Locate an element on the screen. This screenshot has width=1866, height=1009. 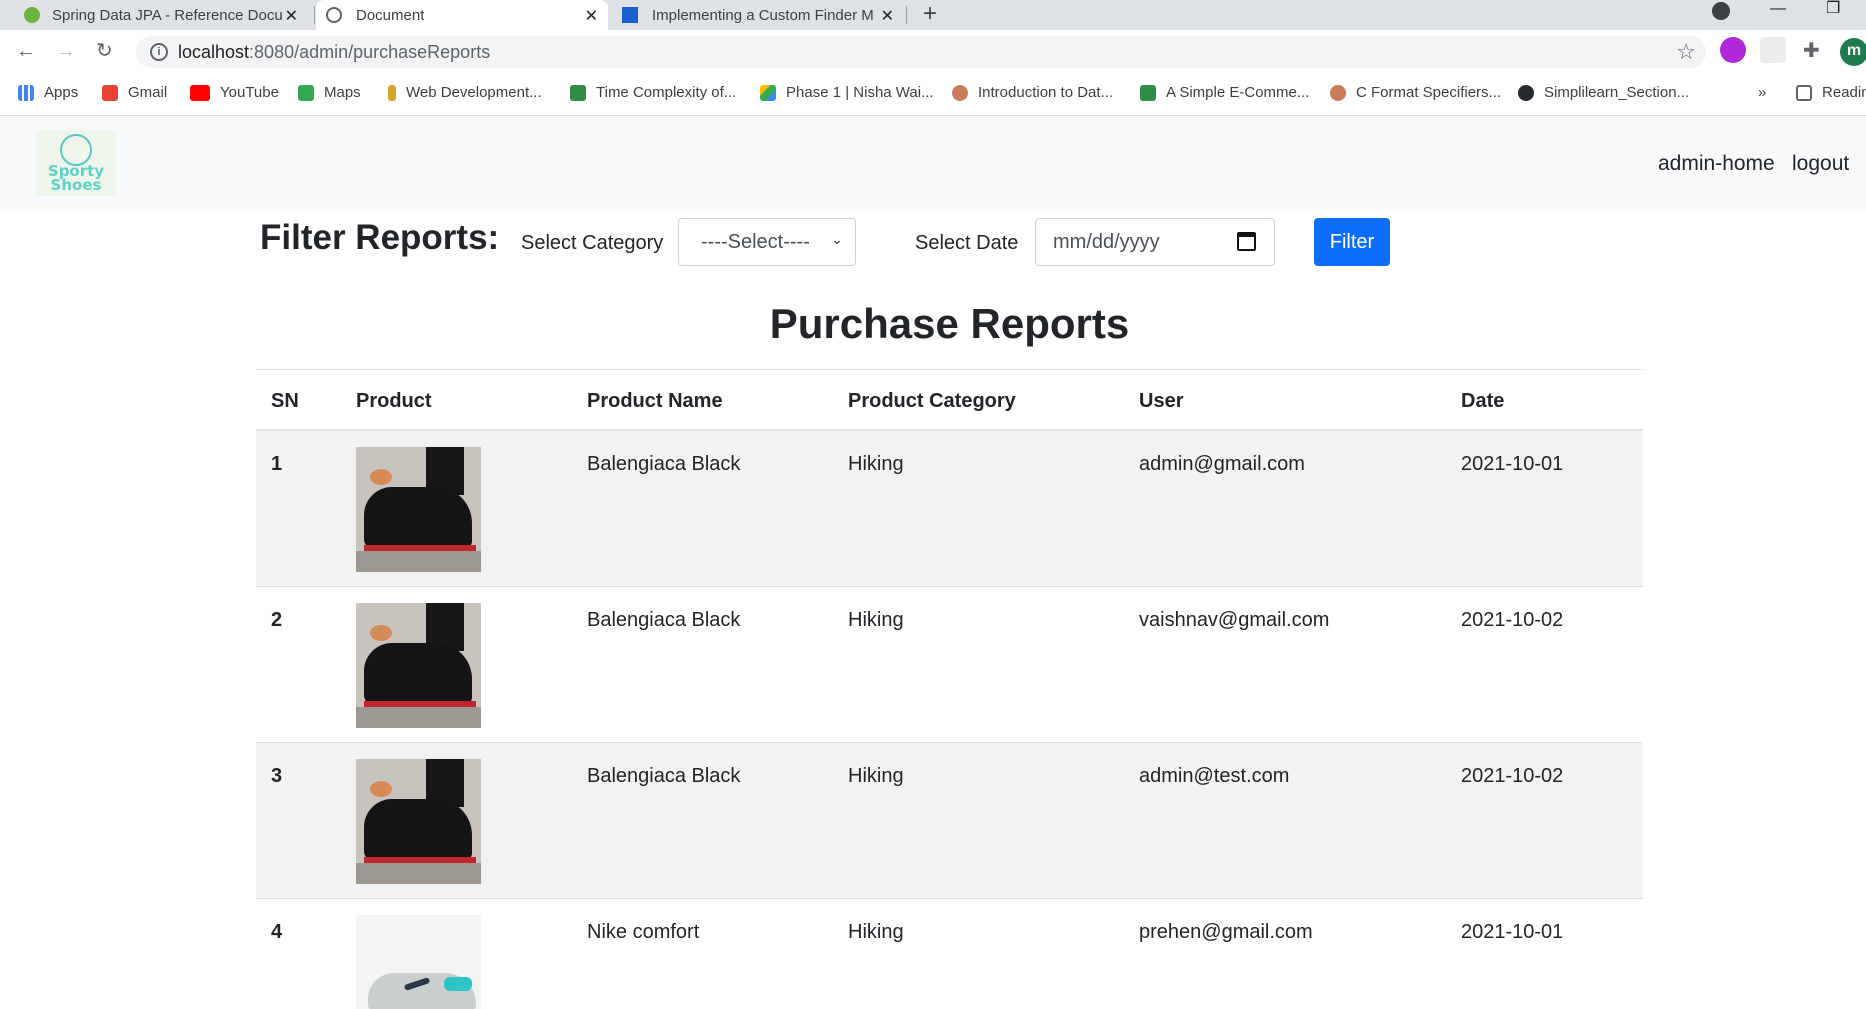
apps-grid-icon is located at coordinates (26, 92).